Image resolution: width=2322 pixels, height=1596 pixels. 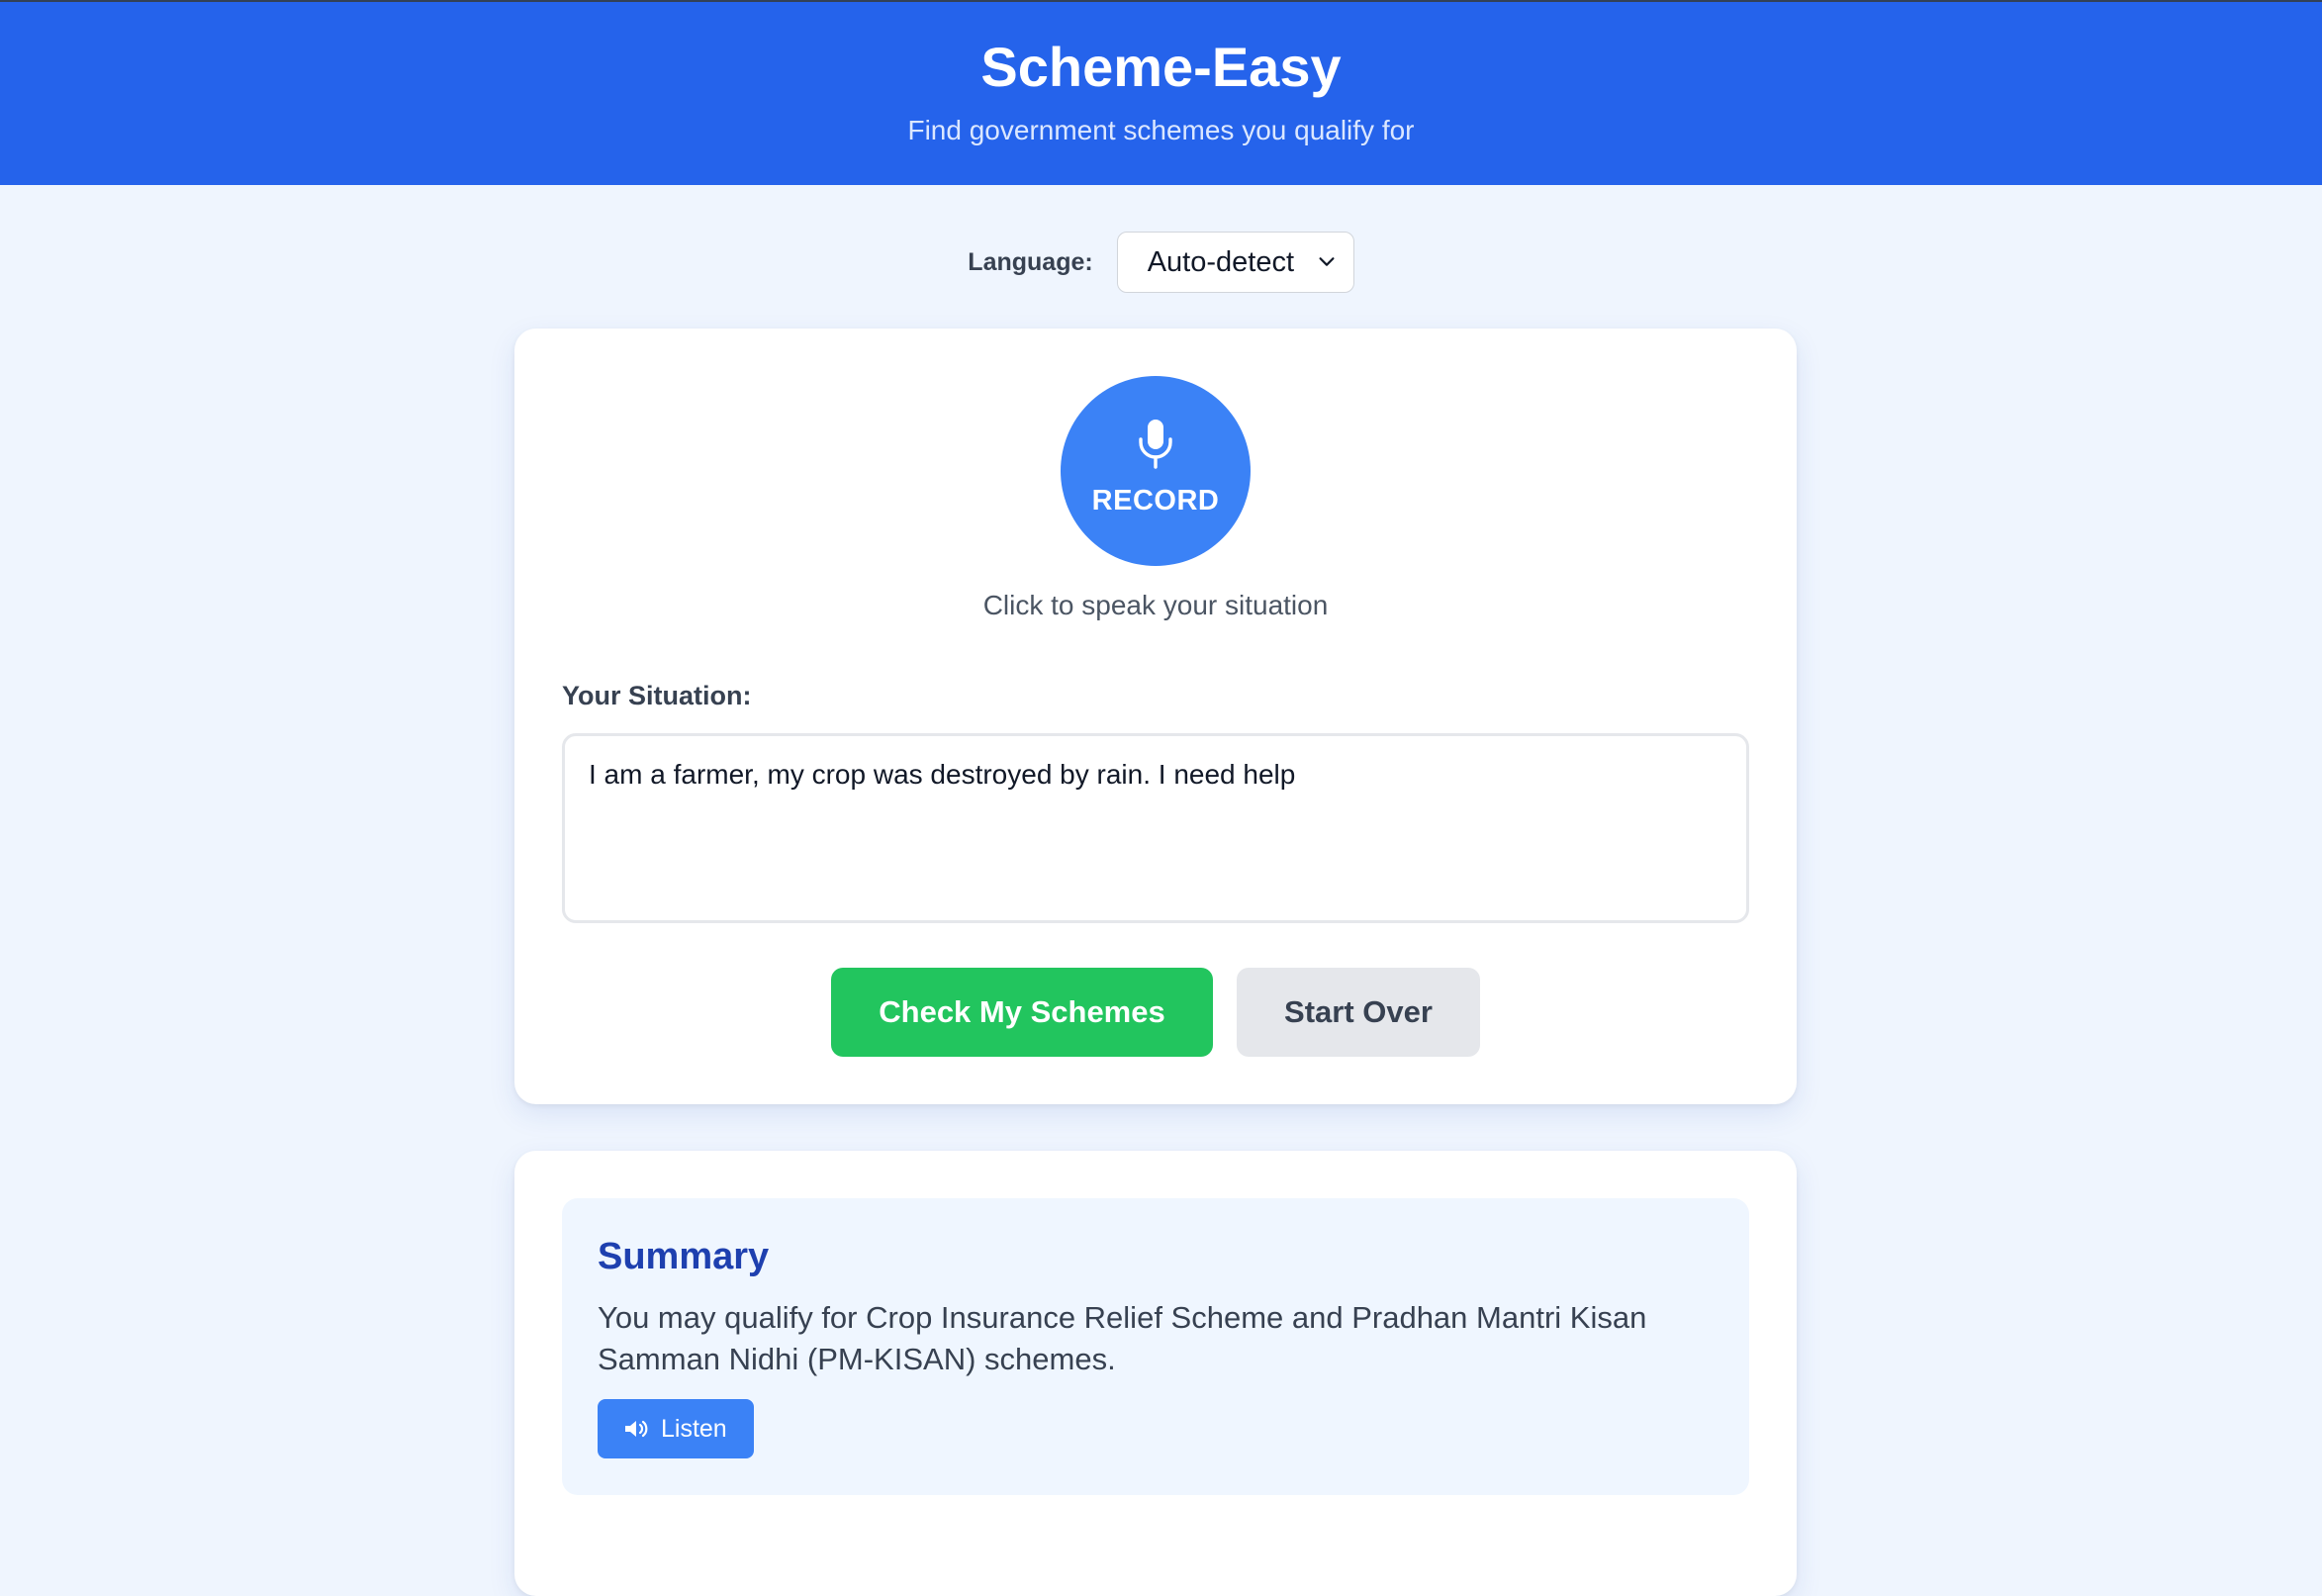 I want to click on record-label: RECORD, so click(x=1155, y=500).